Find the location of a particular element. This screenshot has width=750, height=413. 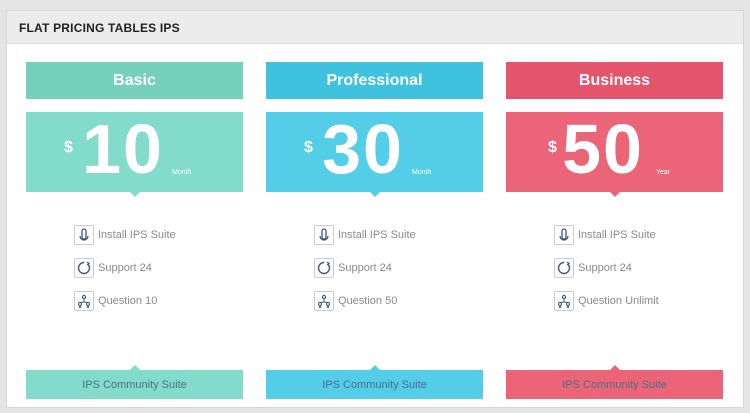

price-period: Year is located at coordinates (663, 172).